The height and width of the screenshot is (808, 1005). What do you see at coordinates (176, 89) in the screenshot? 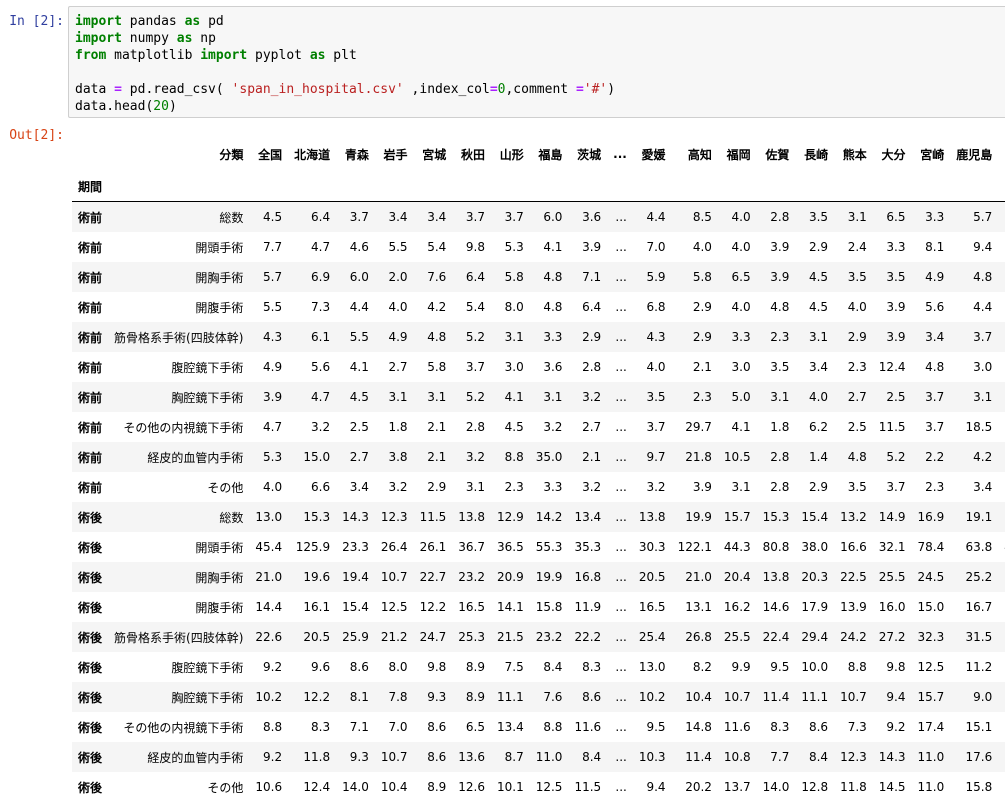
I see `code-token: pd.read_csv(` at bounding box center [176, 89].